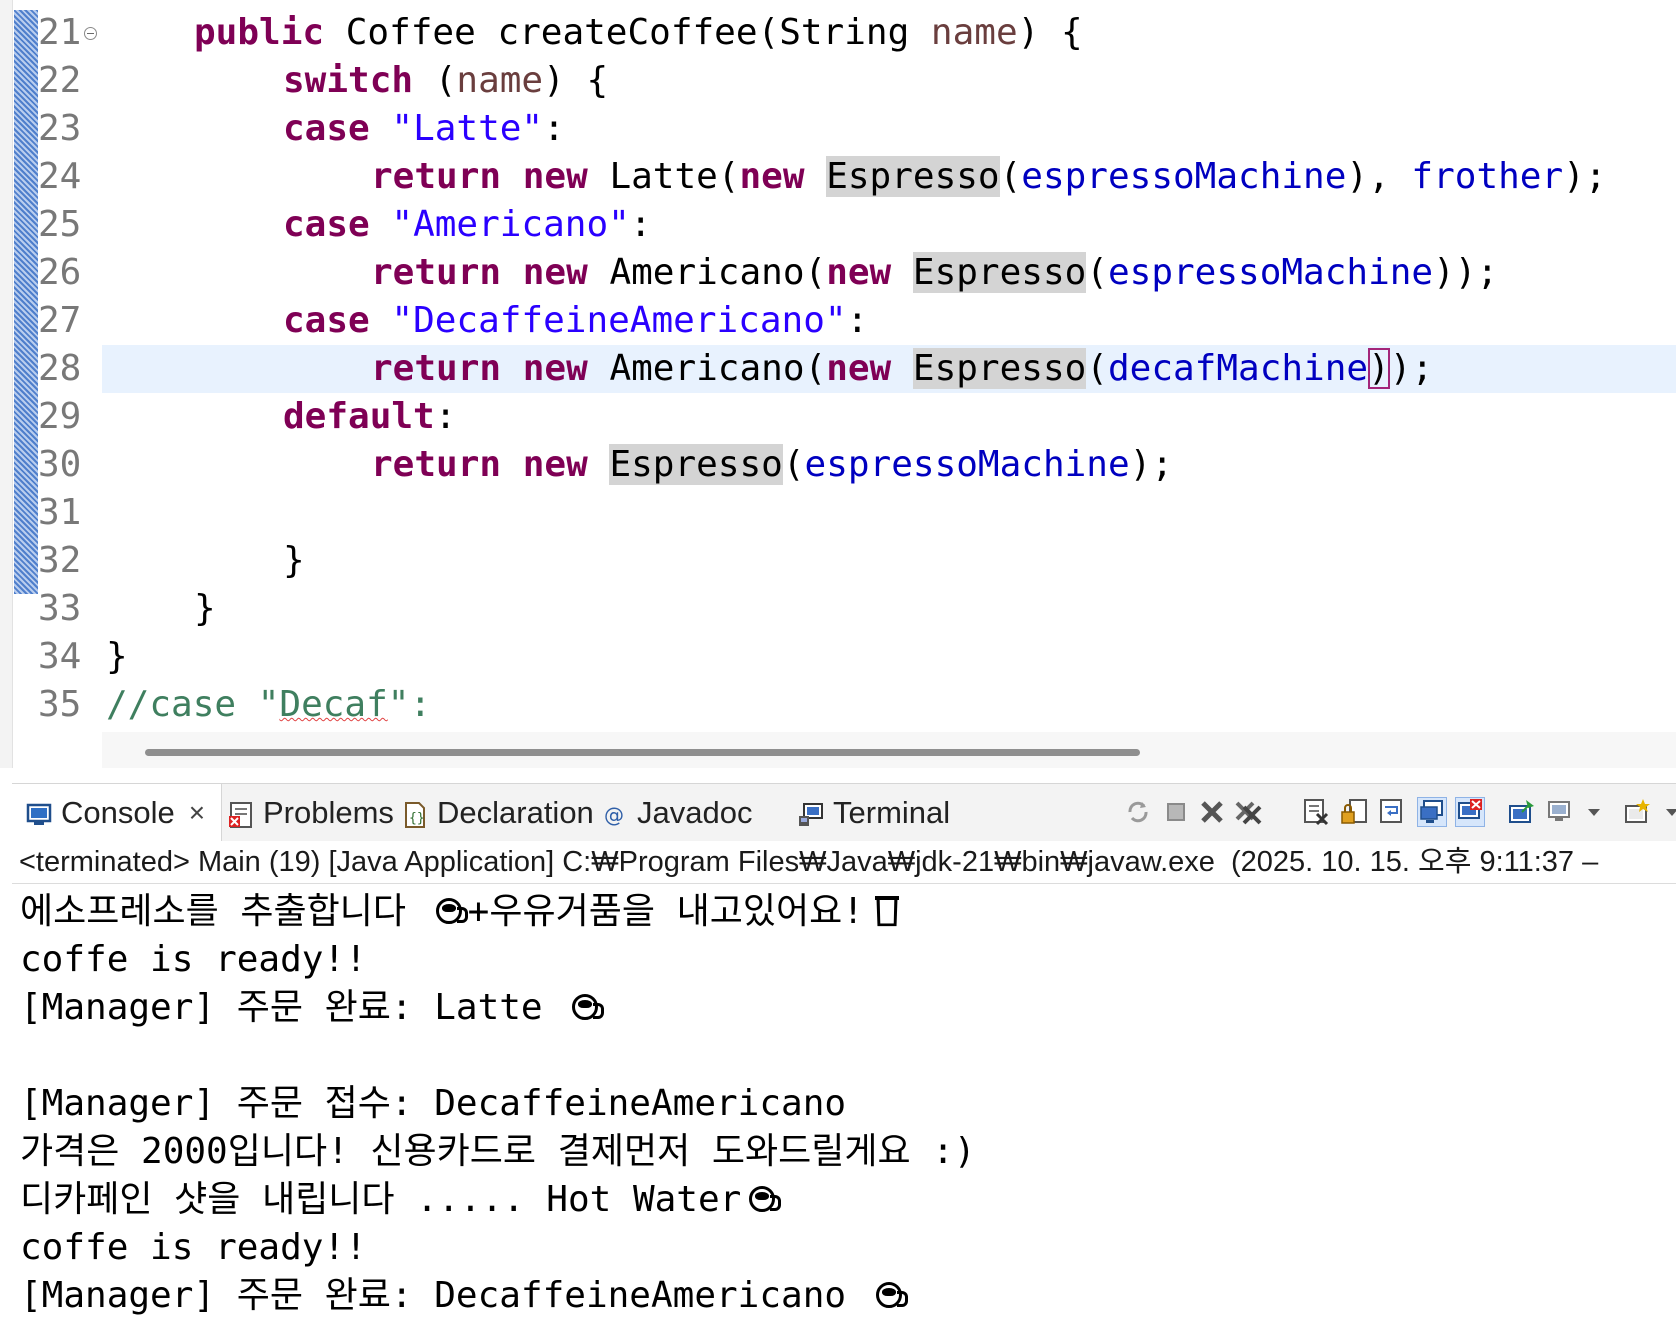 This screenshot has width=1676, height=1332. I want to click on code-line: case "Americano":, so click(889, 225).